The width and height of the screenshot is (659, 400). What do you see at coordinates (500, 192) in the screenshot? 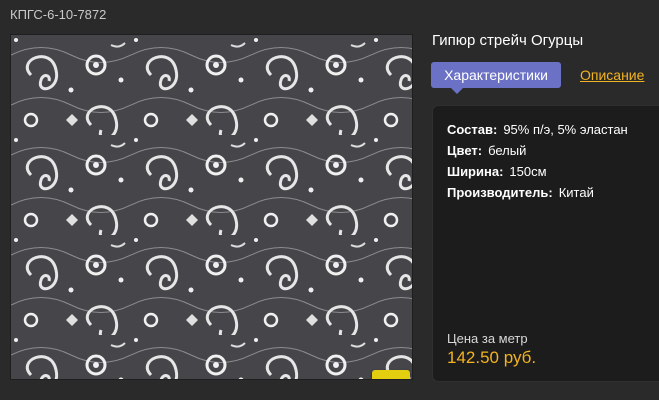
I see `spec-label: Производитель:` at bounding box center [500, 192].